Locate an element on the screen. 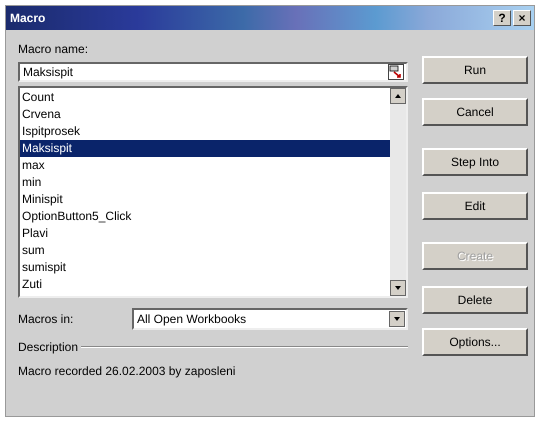 Image resolution: width=539 pixels, height=422 pixels. scroll-up-button is located at coordinates (398, 96).